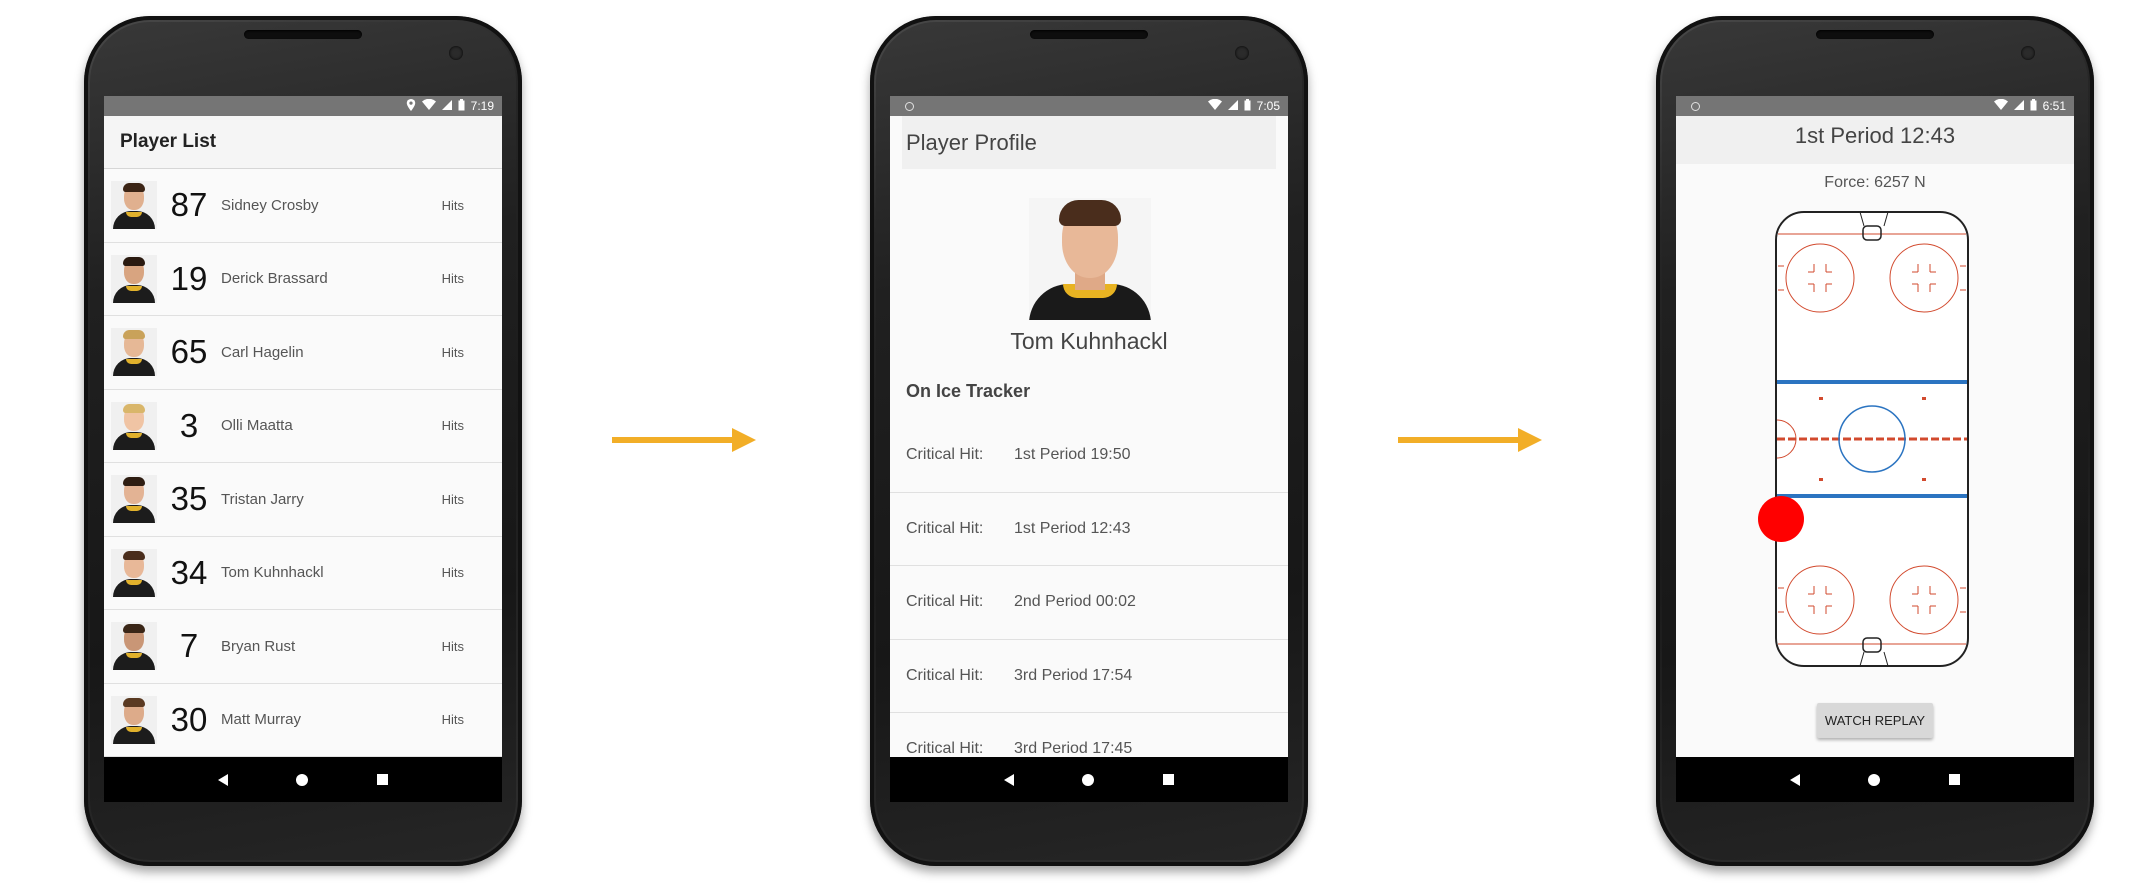 This screenshot has height=883, width=2142. What do you see at coordinates (1072, 455) in the screenshot?
I see `hit-time: 1st Period 19:50` at bounding box center [1072, 455].